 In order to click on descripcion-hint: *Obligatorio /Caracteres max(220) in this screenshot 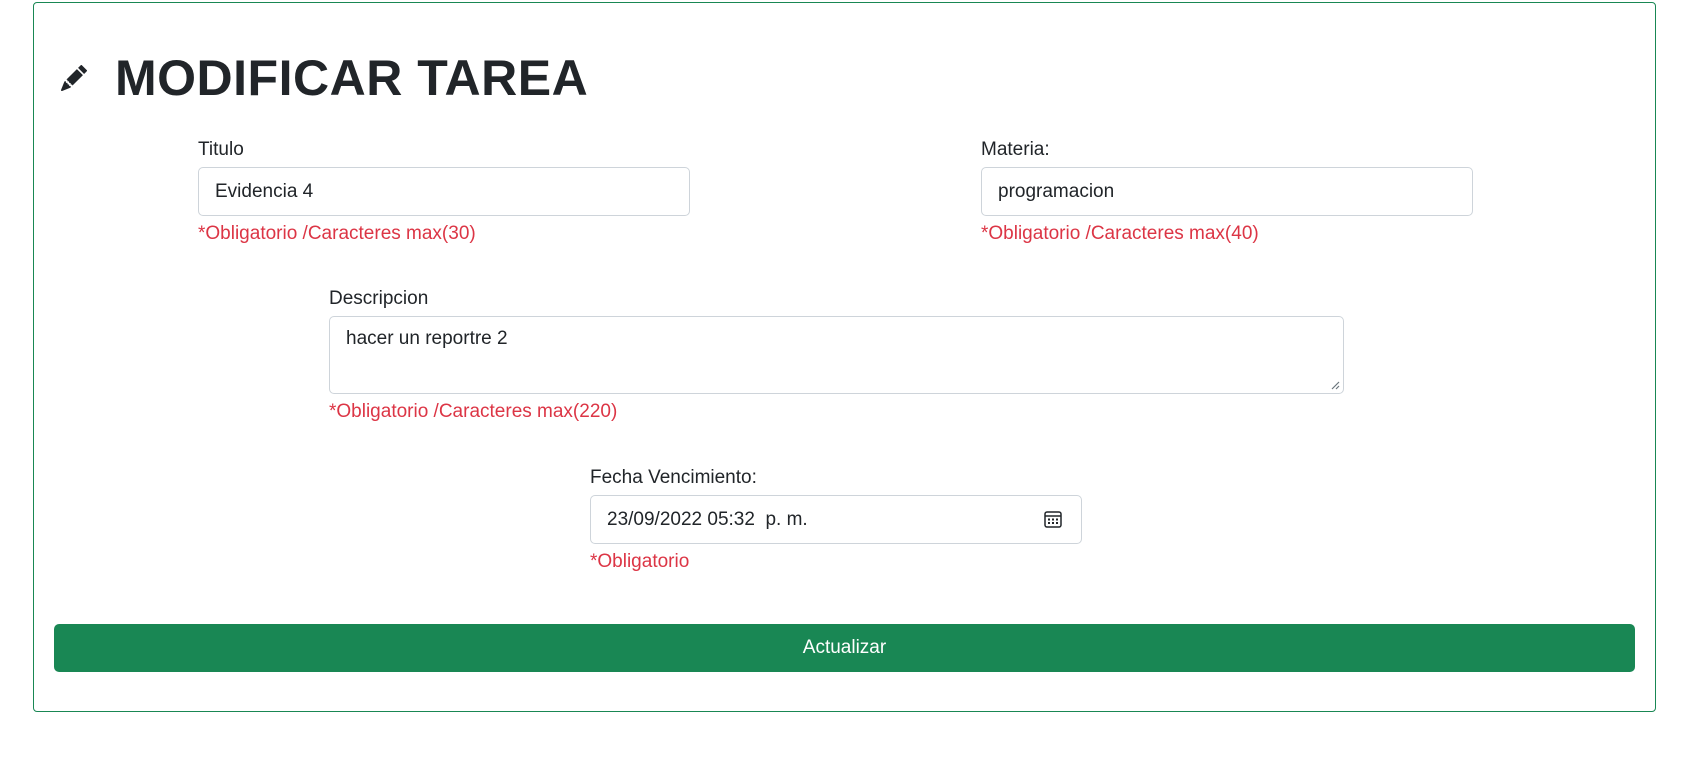, I will do `click(473, 411)`.